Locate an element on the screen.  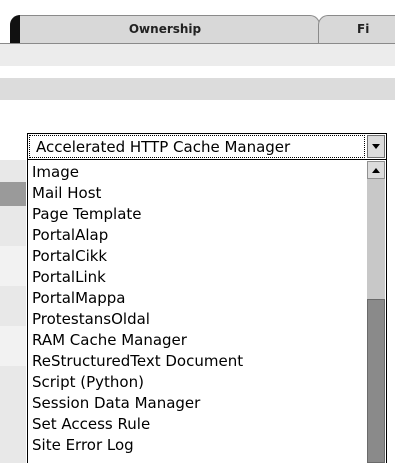
tab-ownership: Ownership is located at coordinates (165, 29).